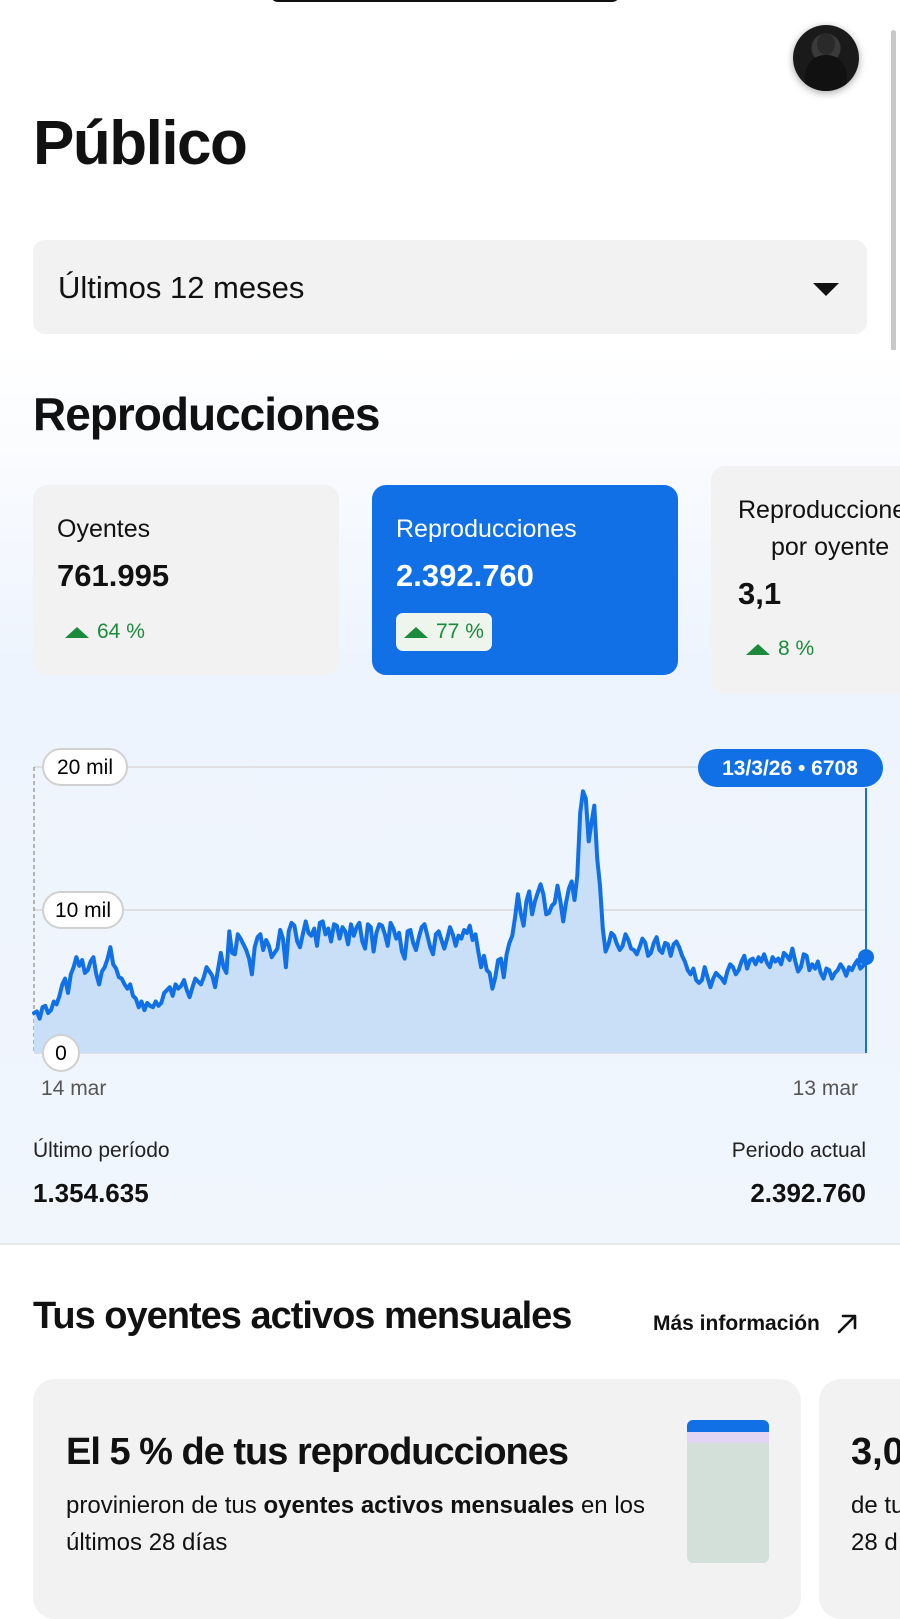  What do you see at coordinates (825, 1088) in the screenshot?
I see `x-label-end: 13 mar` at bounding box center [825, 1088].